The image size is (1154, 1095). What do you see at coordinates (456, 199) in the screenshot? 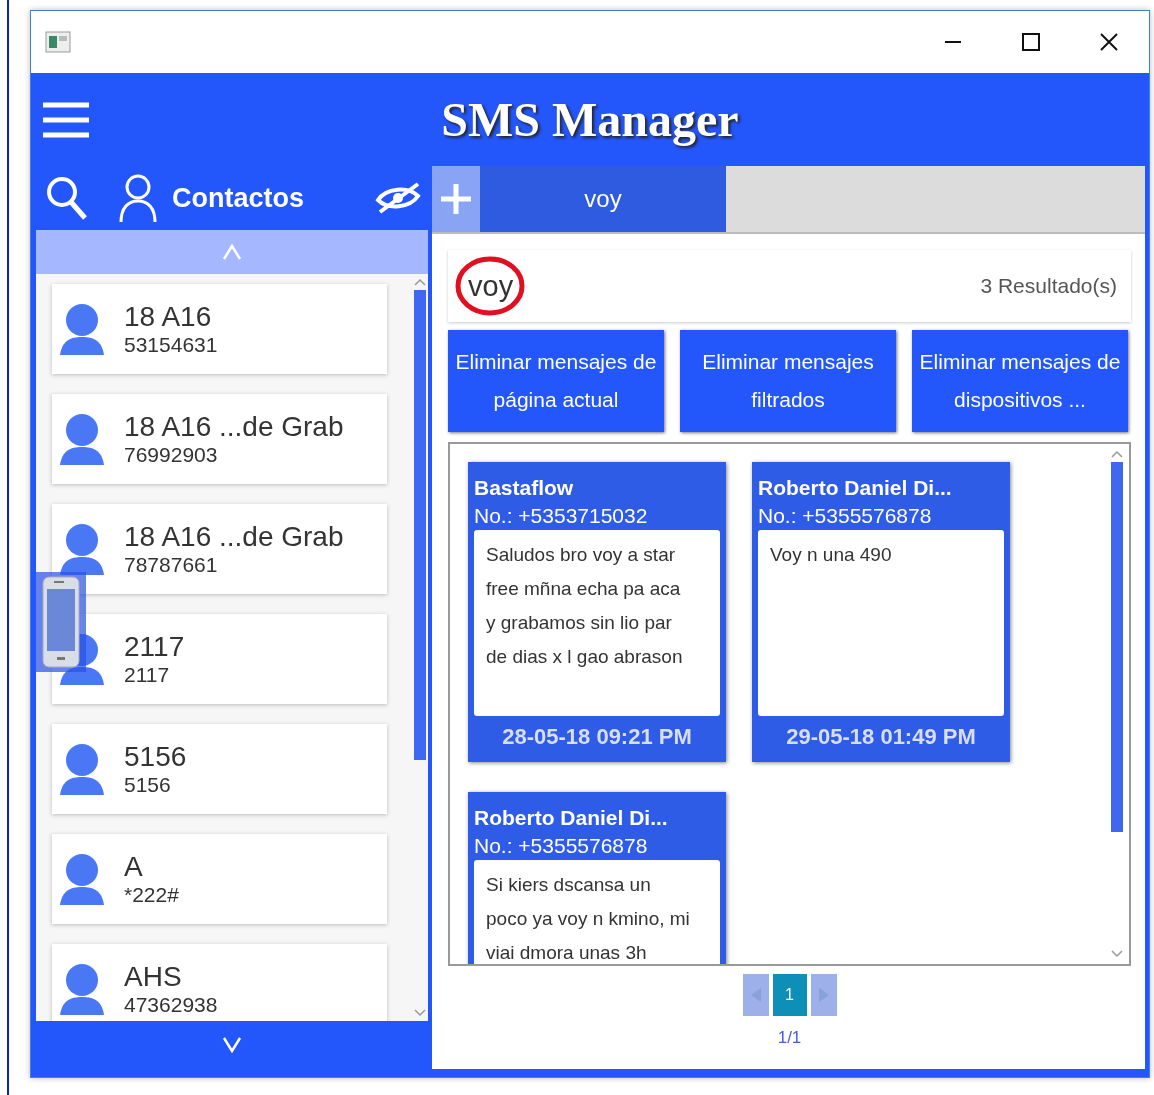
I see `plus-icon` at bounding box center [456, 199].